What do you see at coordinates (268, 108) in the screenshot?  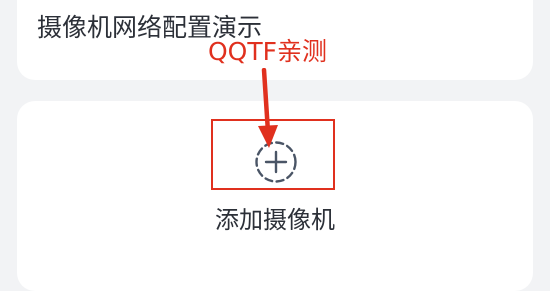 I see `annotation-arrow-icon` at bounding box center [268, 108].